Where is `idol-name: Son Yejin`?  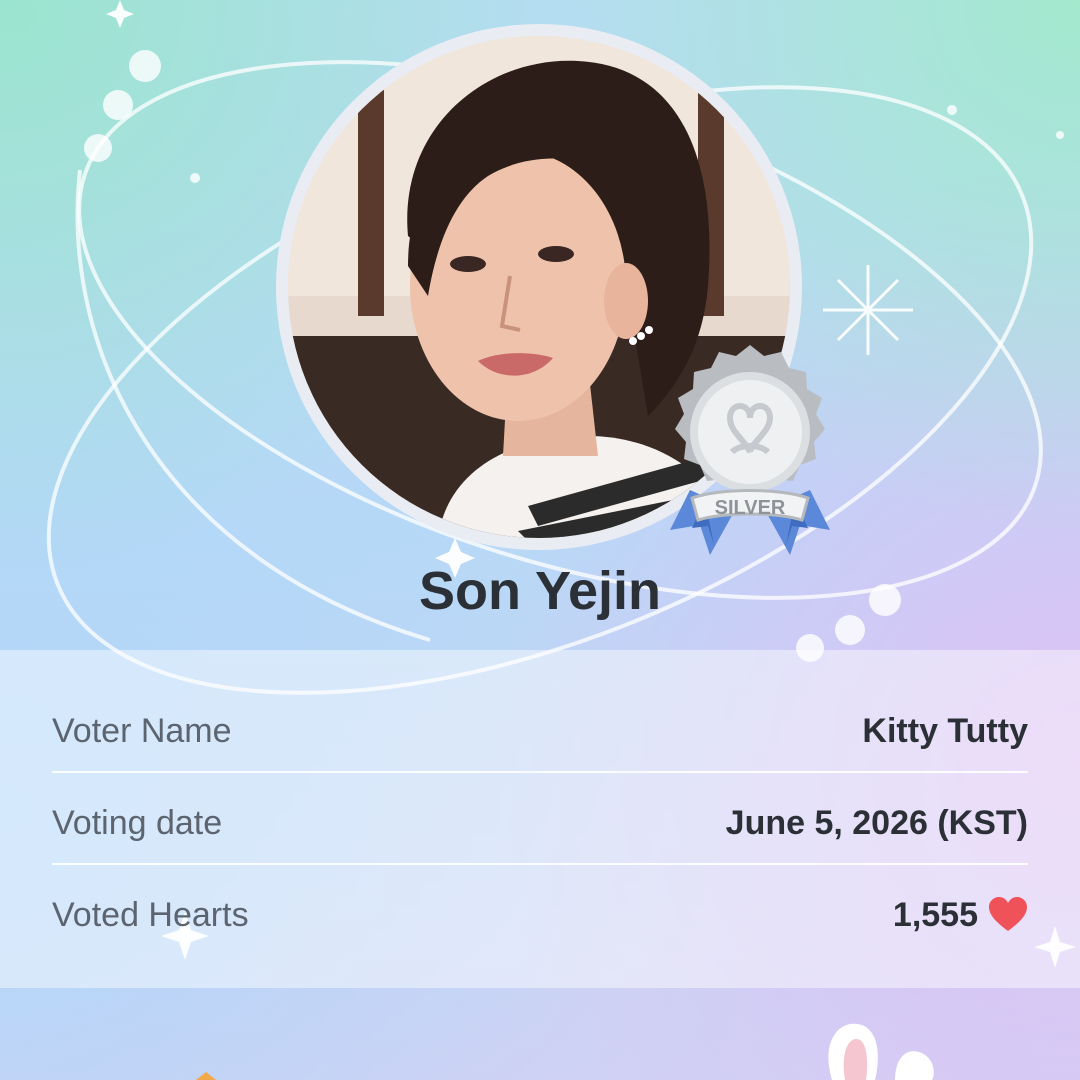
idol-name: Son Yejin is located at coordinates (540, 591).